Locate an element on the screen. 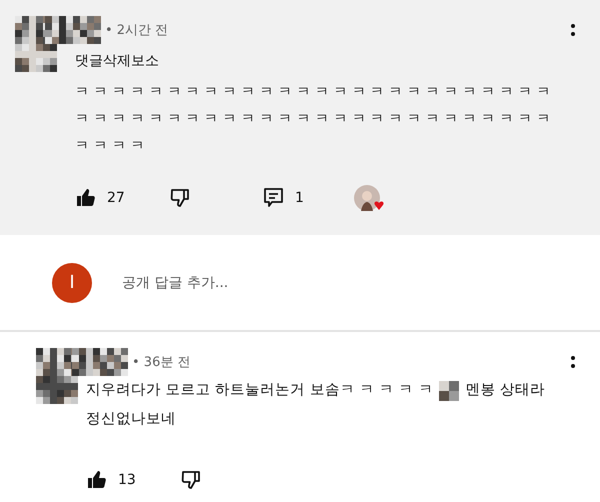  reply-icon is located at coordinates (274, 198).